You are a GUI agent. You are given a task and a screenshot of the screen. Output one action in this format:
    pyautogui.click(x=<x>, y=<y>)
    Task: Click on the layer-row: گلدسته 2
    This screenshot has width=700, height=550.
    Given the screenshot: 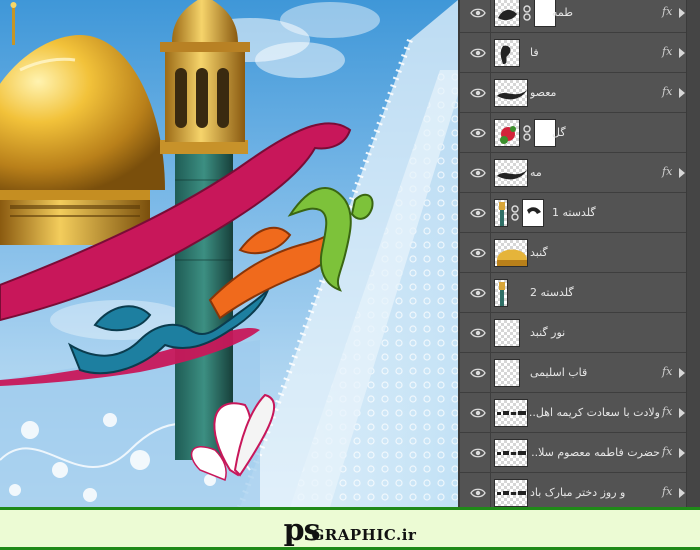 What is the action you would take?
    pyautogui.click(x=574, y=293)
    